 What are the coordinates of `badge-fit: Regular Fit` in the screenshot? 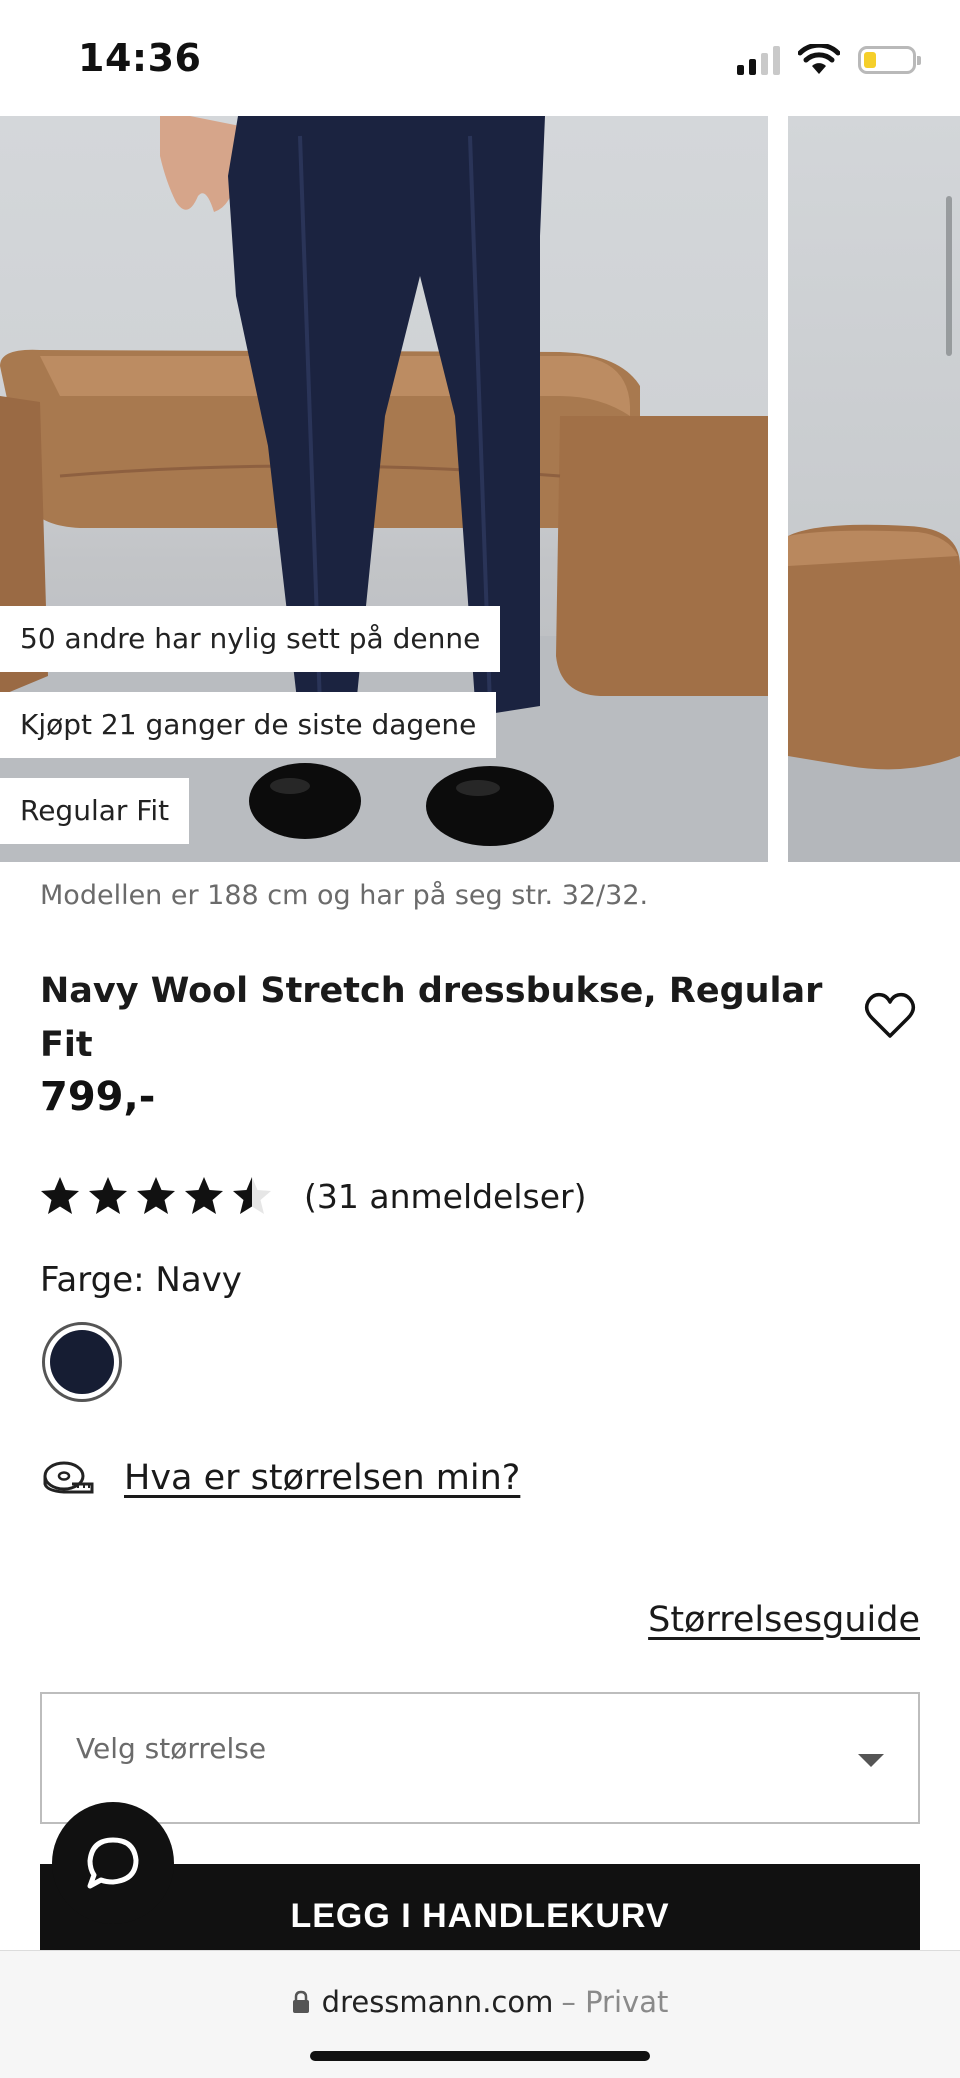 It's located at (95, 811).